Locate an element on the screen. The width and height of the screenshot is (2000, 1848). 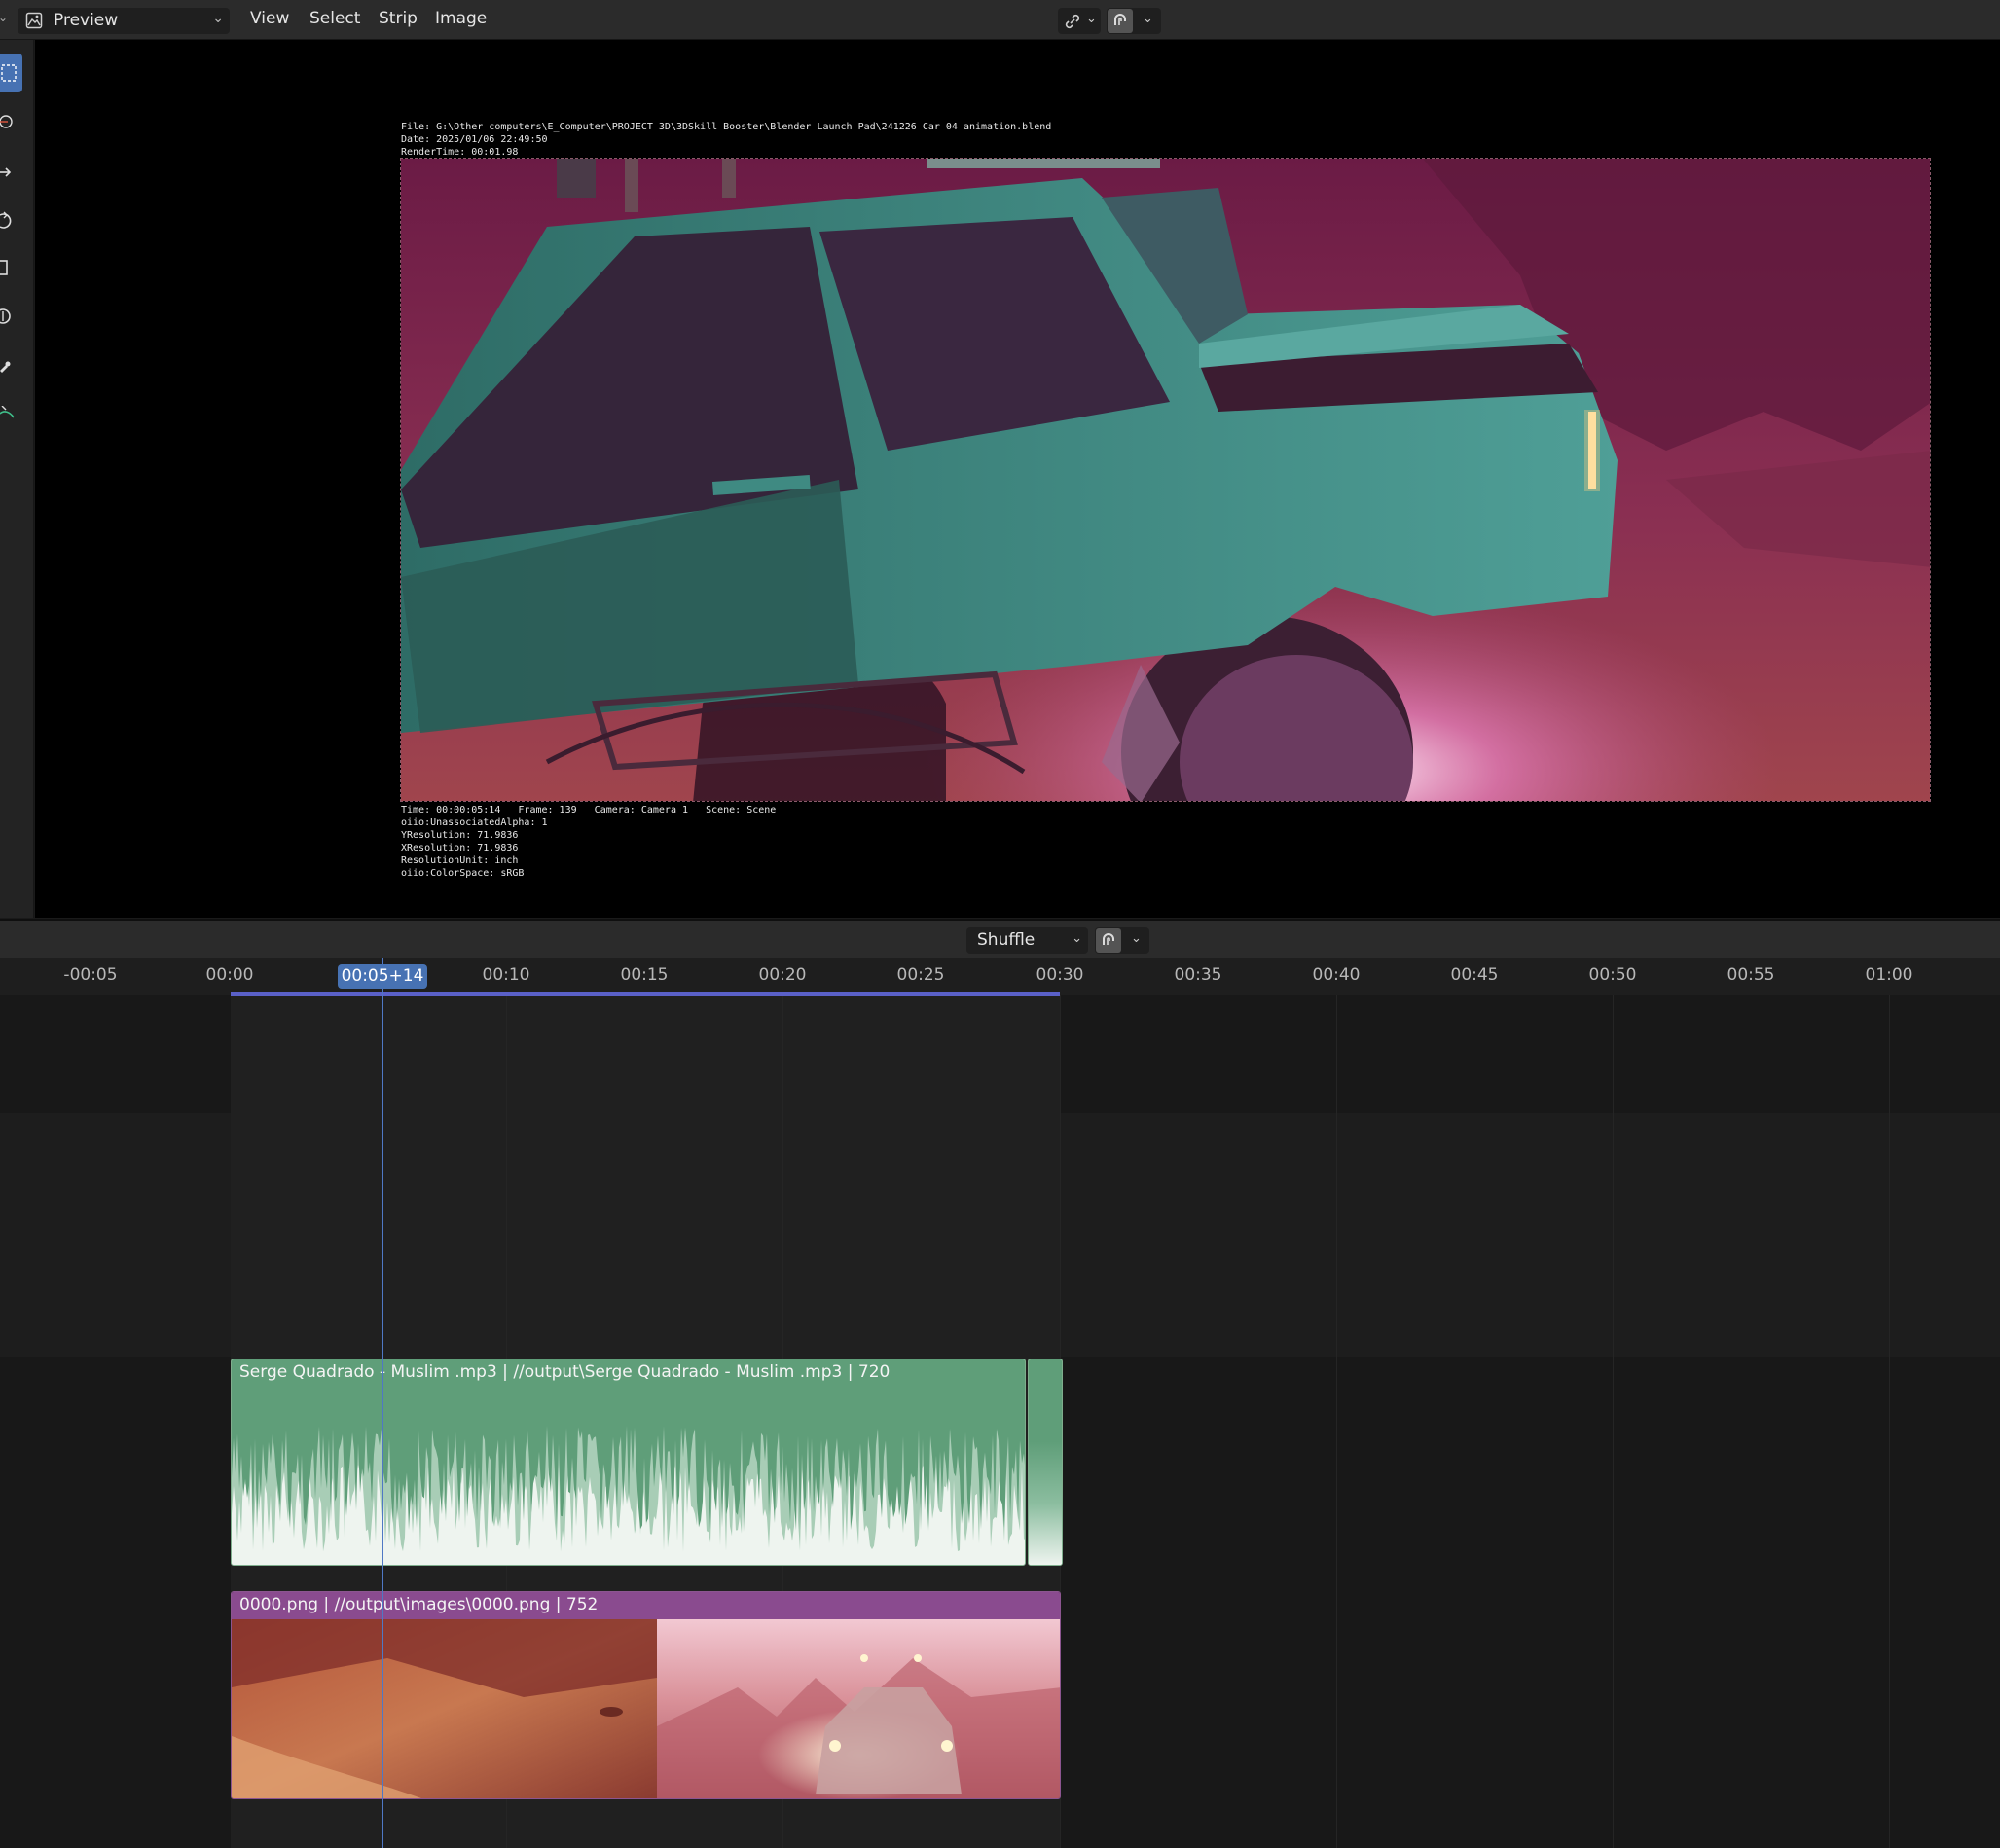
sample-icon is located at coordinates (5, 367).